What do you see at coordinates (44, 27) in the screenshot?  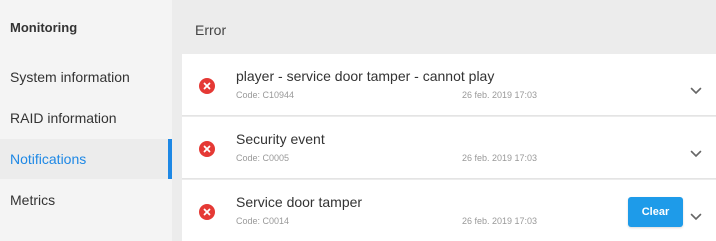 I see `sidebar-header: Monitoring` at bounding box center [44, 27].